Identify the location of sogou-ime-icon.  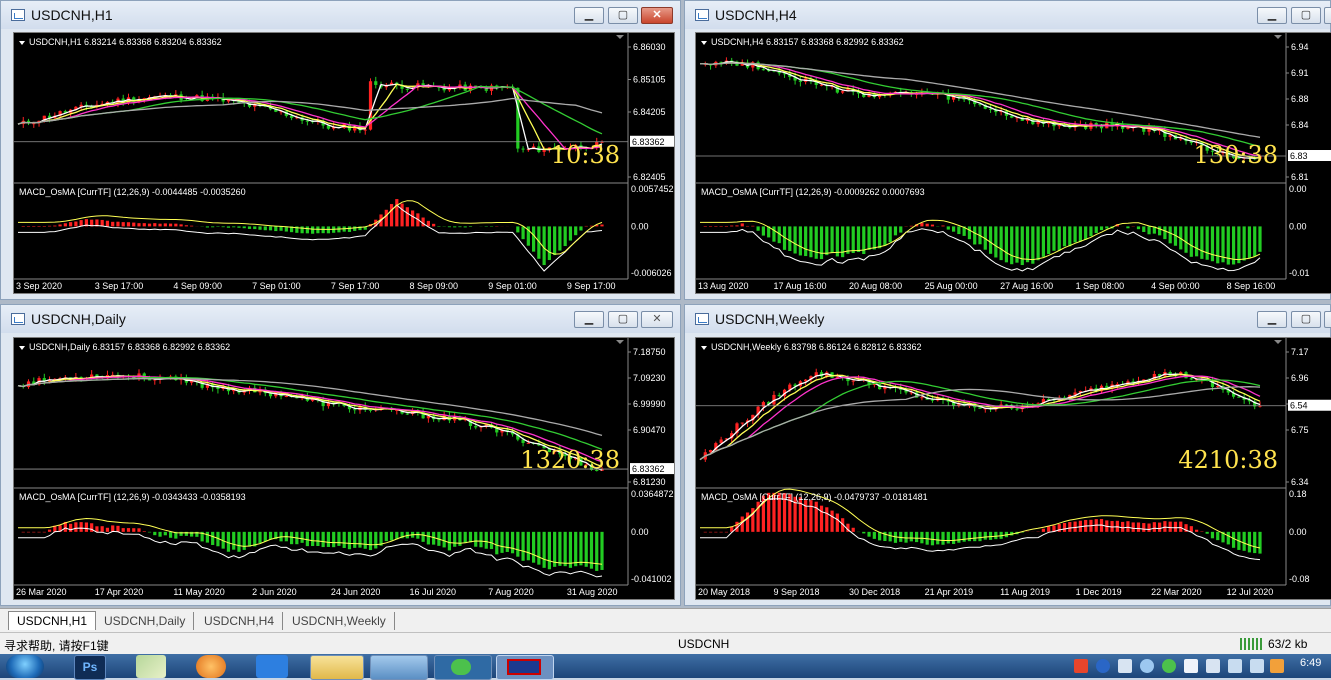
(1081, 666).